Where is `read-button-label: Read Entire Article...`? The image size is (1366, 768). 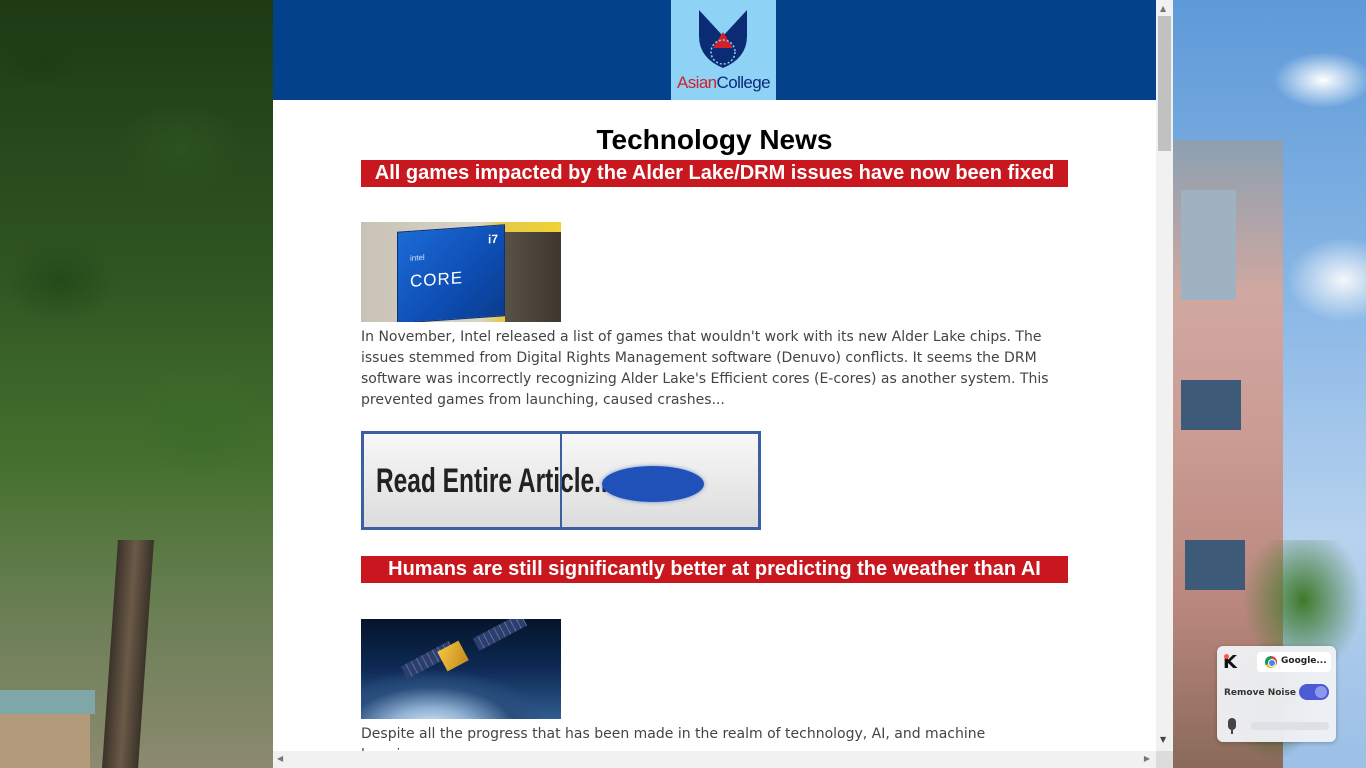 read-button-label: Read Entire Article... is located at coordinates (495, 481).